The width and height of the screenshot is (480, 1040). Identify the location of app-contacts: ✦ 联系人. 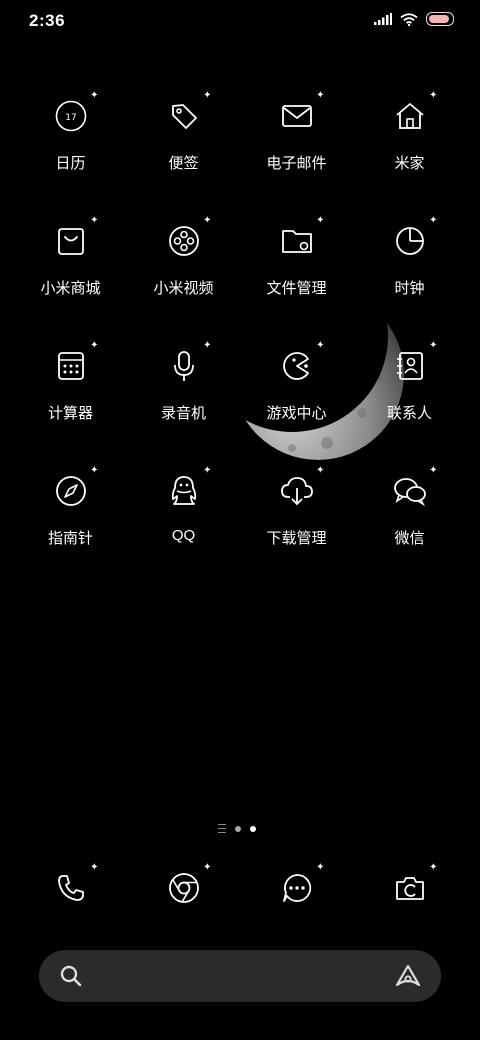
(409, 400).